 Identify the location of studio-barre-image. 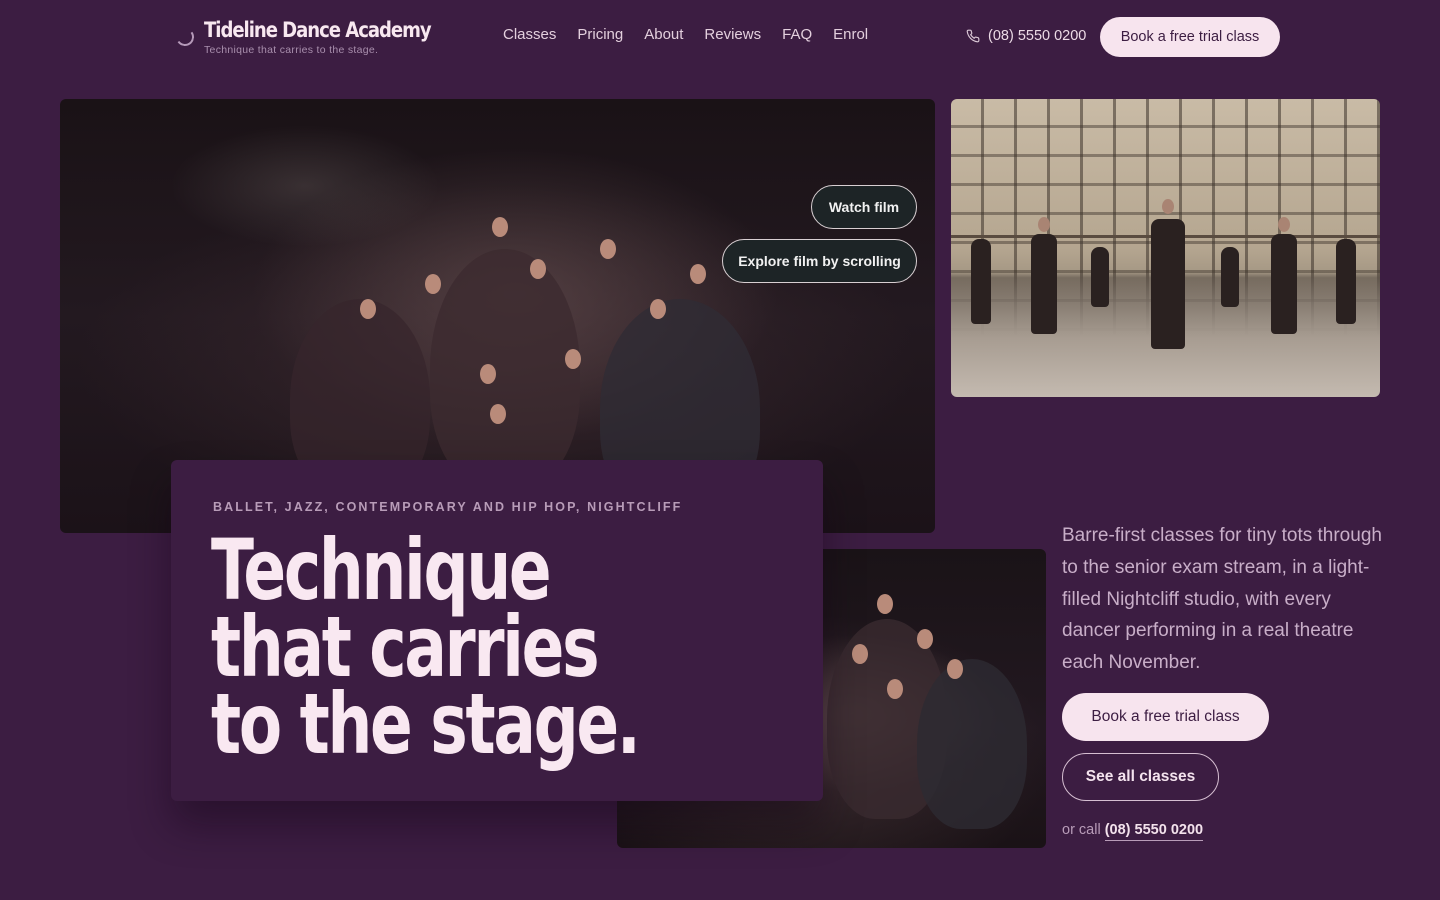
(1165, 248).